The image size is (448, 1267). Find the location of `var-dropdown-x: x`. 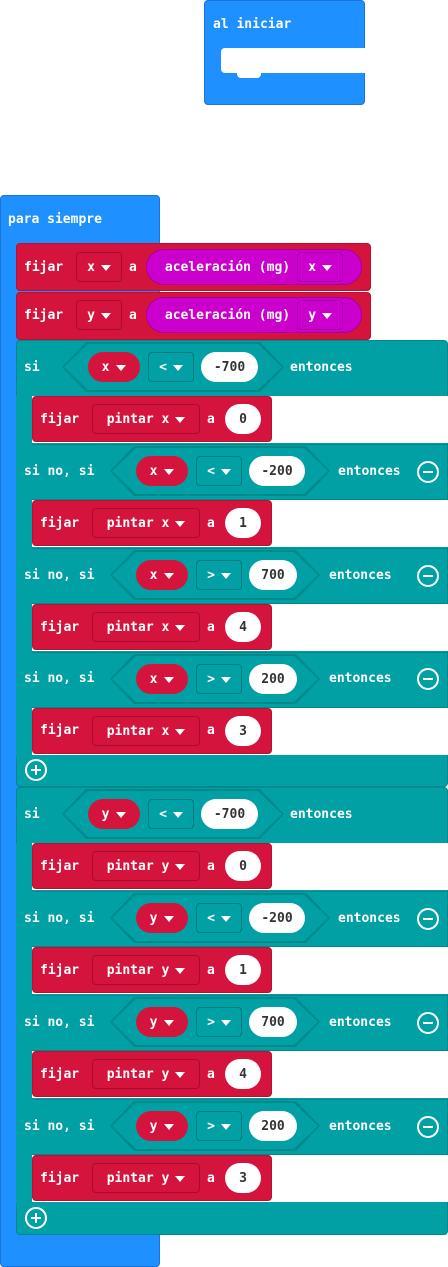

var-dropdown-x: x is located at coordinates (99, 267).